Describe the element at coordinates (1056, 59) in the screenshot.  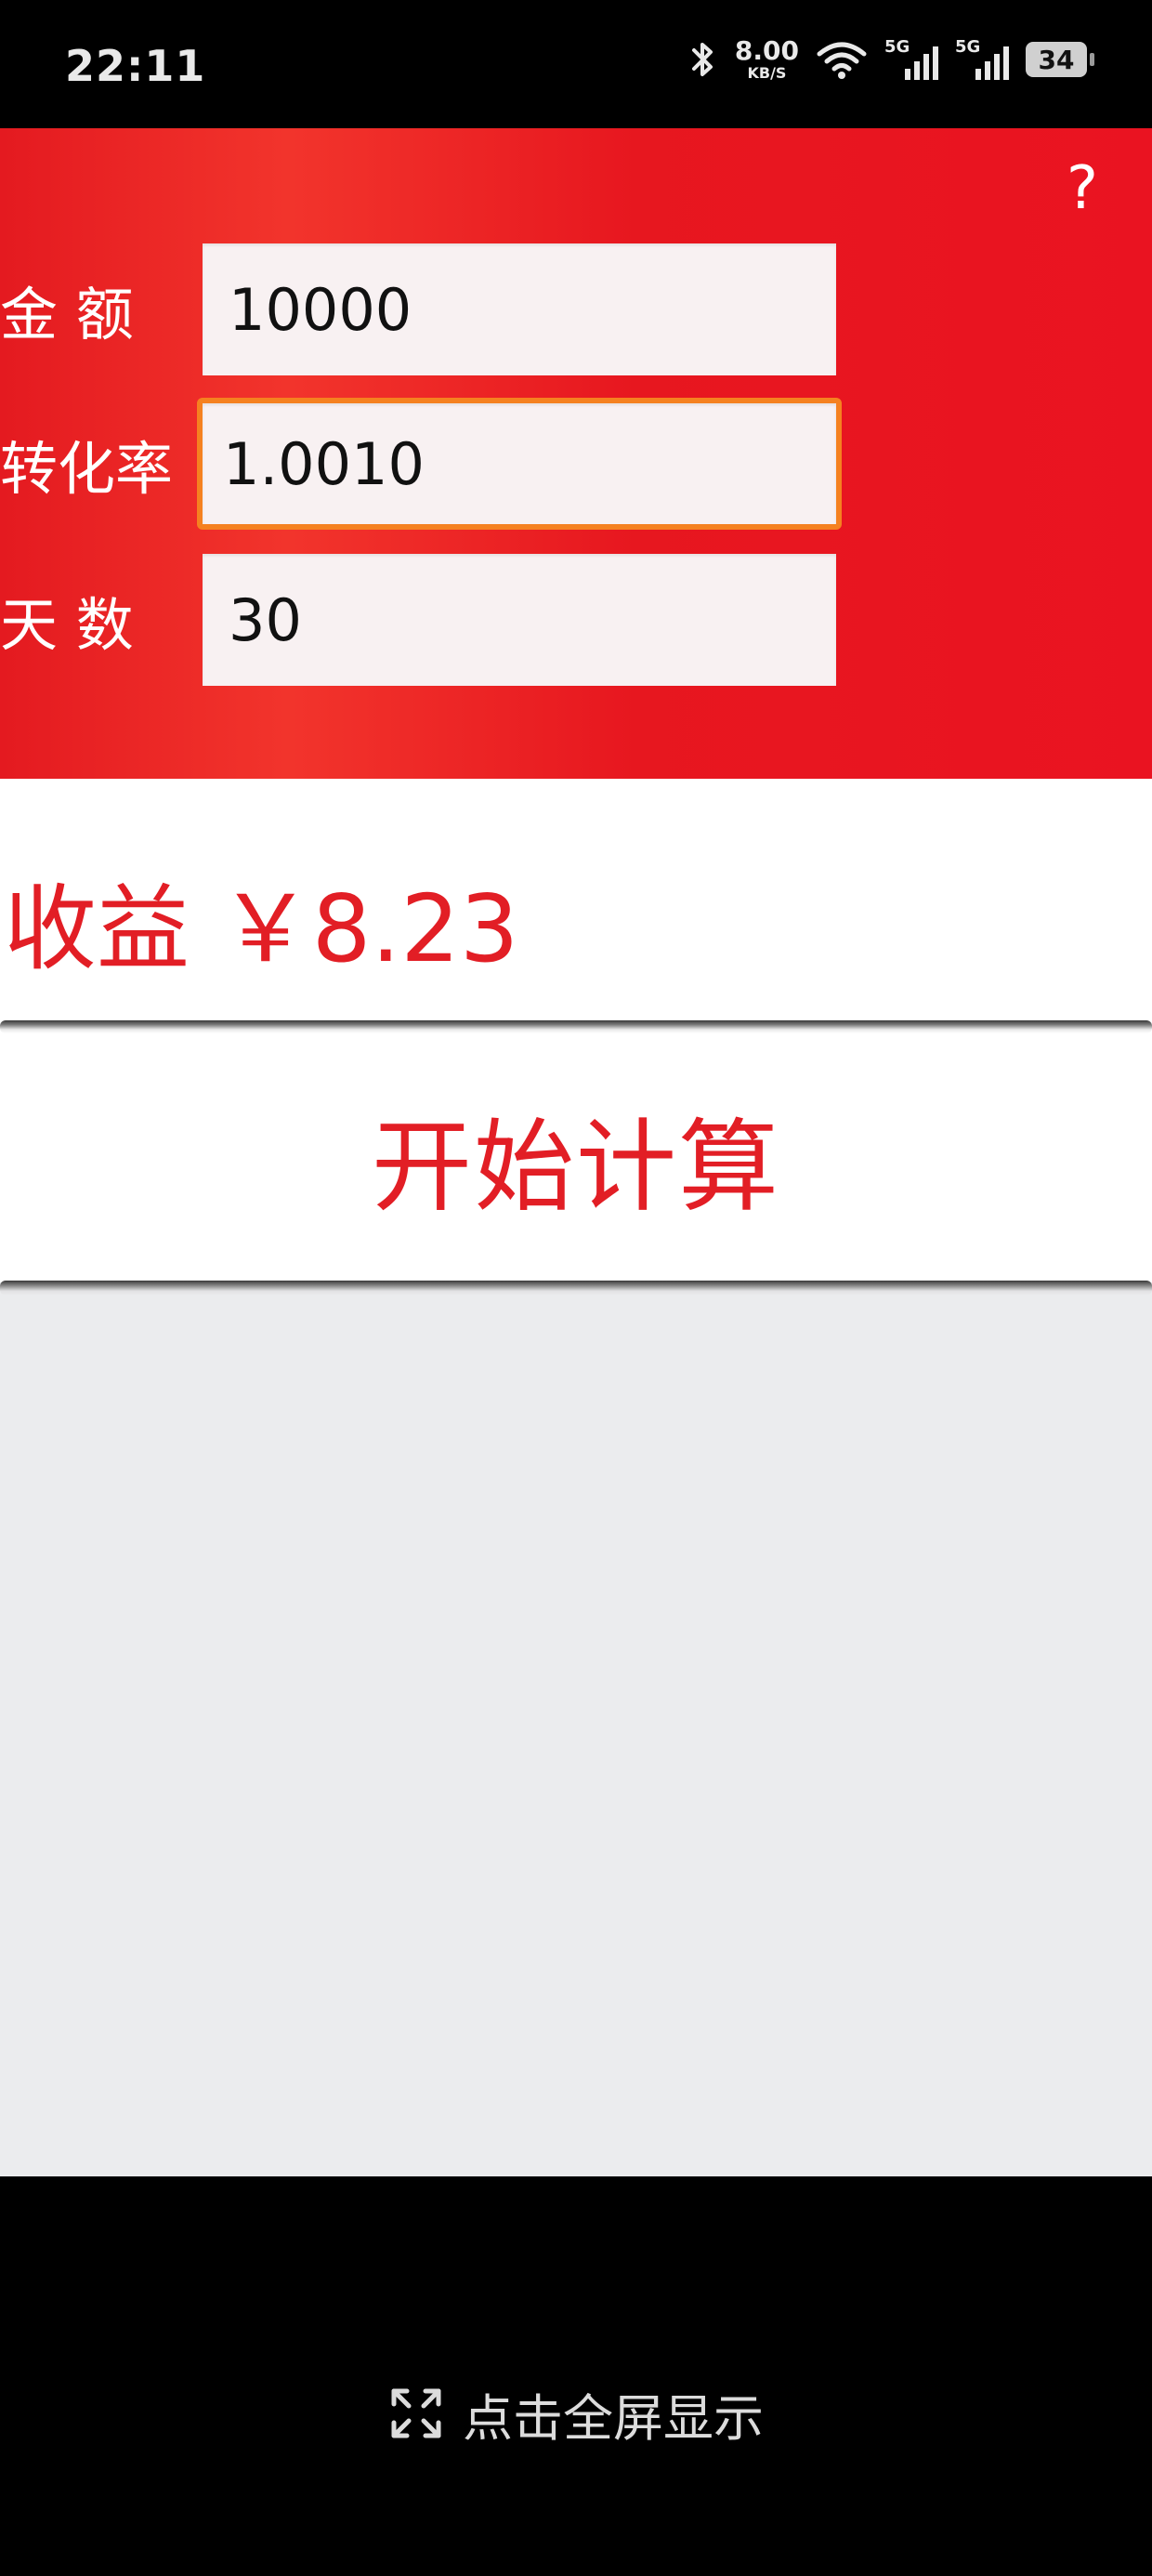
I see `battery-level: 34` at that location.